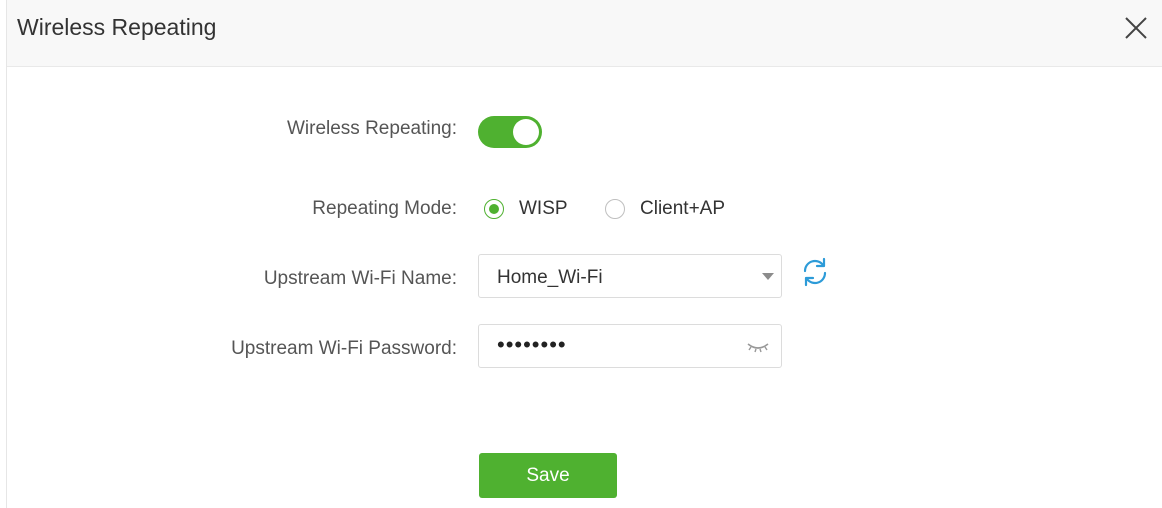  What do you see at coordinates (683, 208) in the screenshot?
I see `mode-option-label: Client+AP` at bounding box center [683, 208].